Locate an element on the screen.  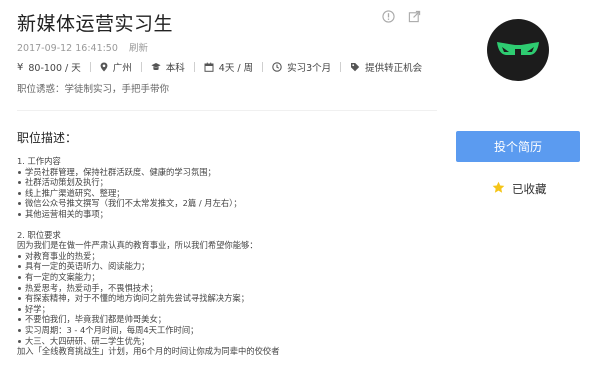
owl-mask-icon is located at coordinates (518, 48).